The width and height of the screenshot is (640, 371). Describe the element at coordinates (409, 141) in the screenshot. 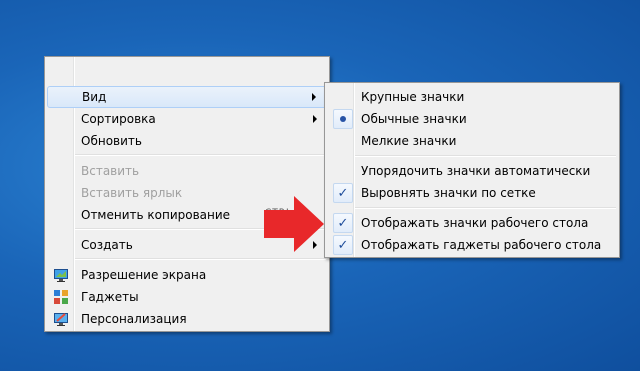

I see `submenu-item-label: Мелкие значки` at that location.